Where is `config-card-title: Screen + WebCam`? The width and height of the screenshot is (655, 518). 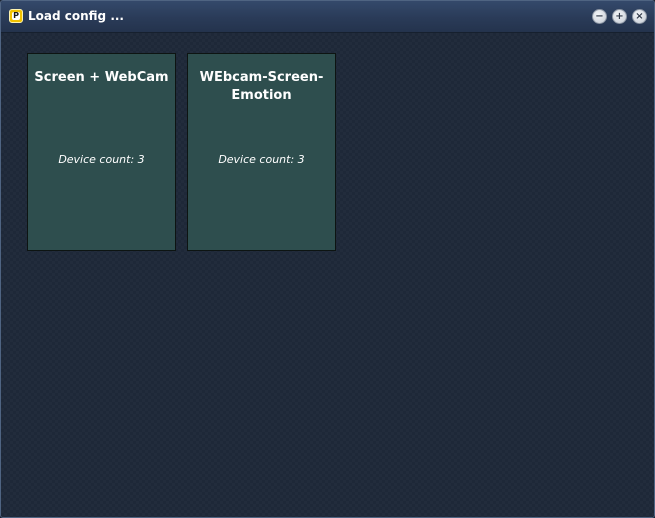
config-card-title: Screen + WebCam is located at coordinates (101, 77).